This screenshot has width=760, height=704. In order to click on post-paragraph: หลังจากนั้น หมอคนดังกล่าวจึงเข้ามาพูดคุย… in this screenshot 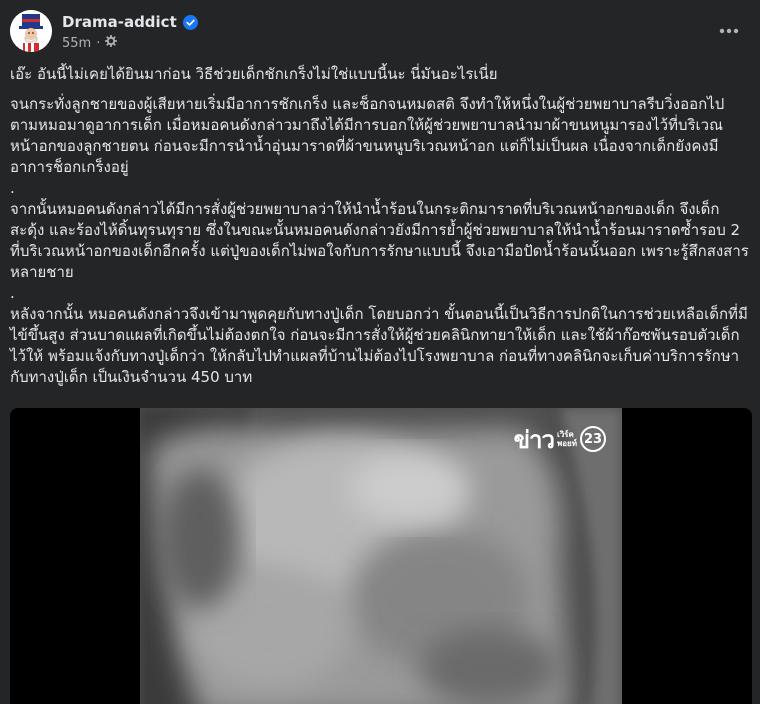, I will do `click(379, 345)`.